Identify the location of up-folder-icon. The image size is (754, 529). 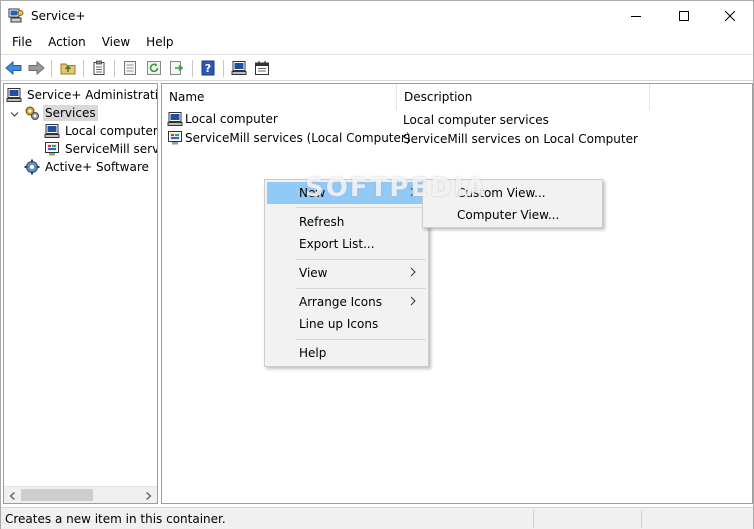
(68, 69).